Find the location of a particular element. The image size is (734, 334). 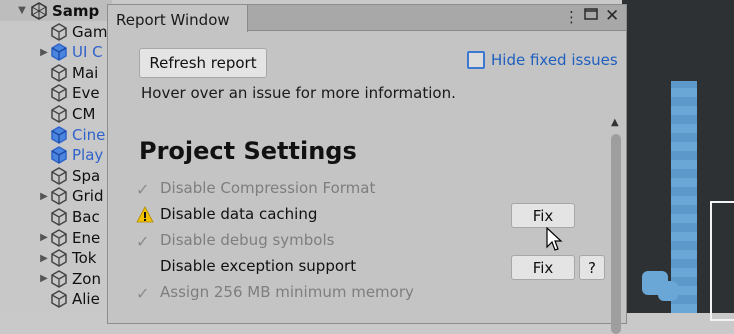

window-title: Report Window is located at coordinates (173, 20).